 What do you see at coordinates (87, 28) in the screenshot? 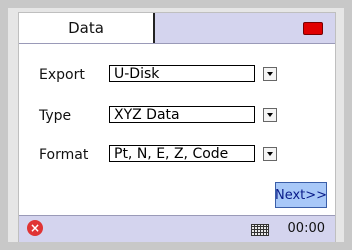
I see `page-title: Data` at bounding box center [87, 28].